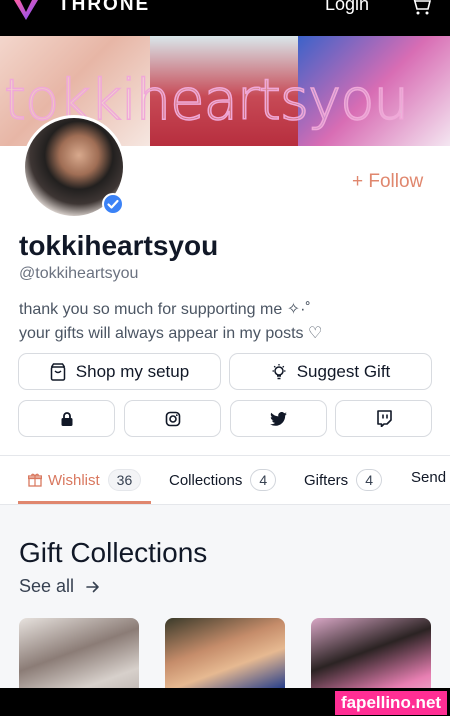 This screenshot has height=716, width=450. Describe the element at coordinates (124, 480) in the screenshot. I see `tab-wishlist-count: 36` at that location.